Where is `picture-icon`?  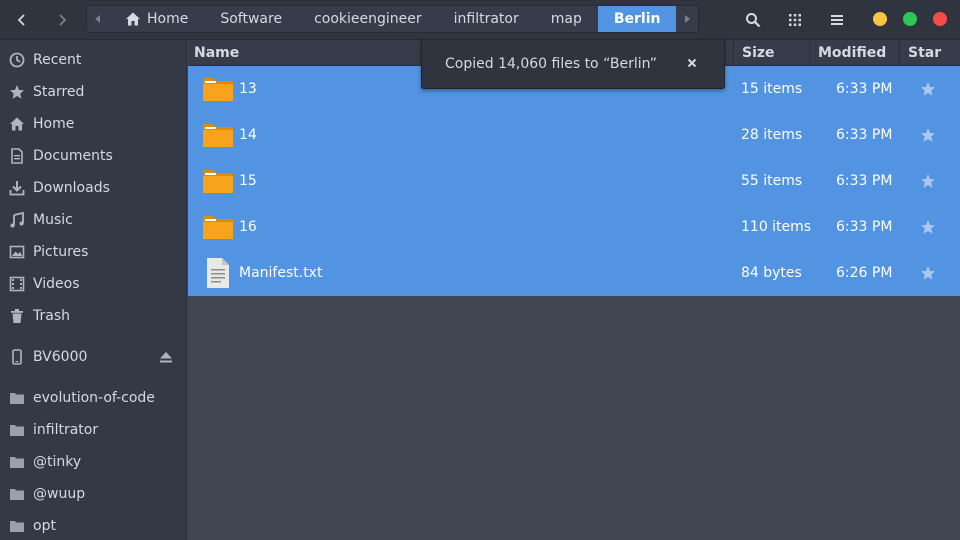
picture-icon is located at coordinates (17, 252).